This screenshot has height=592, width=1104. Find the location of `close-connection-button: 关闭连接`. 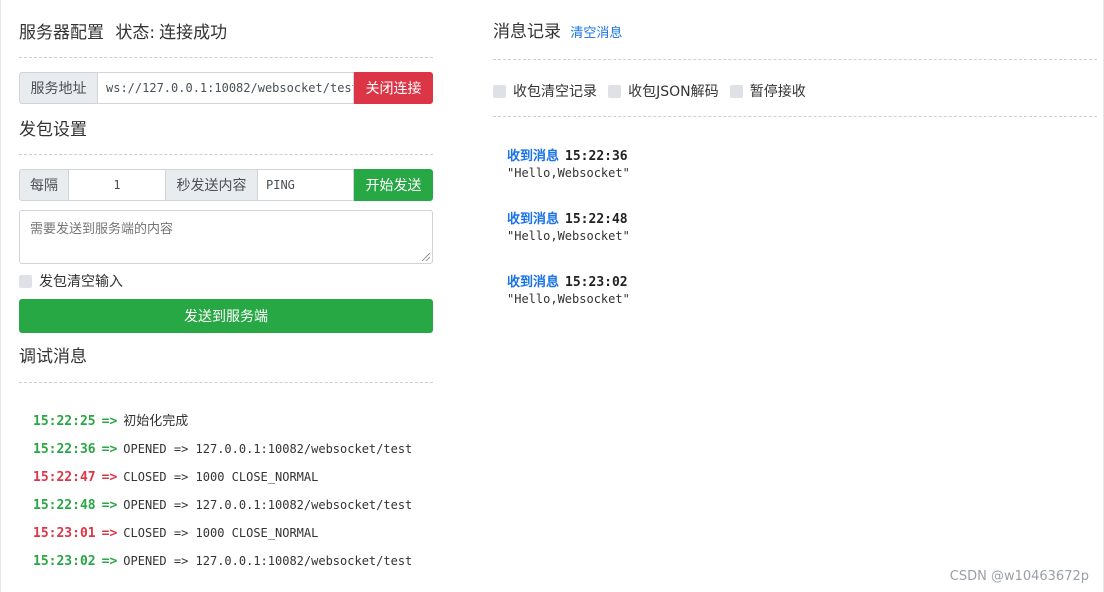

close-connection-button: 关闭连接 is located at coordinates (393, 88).